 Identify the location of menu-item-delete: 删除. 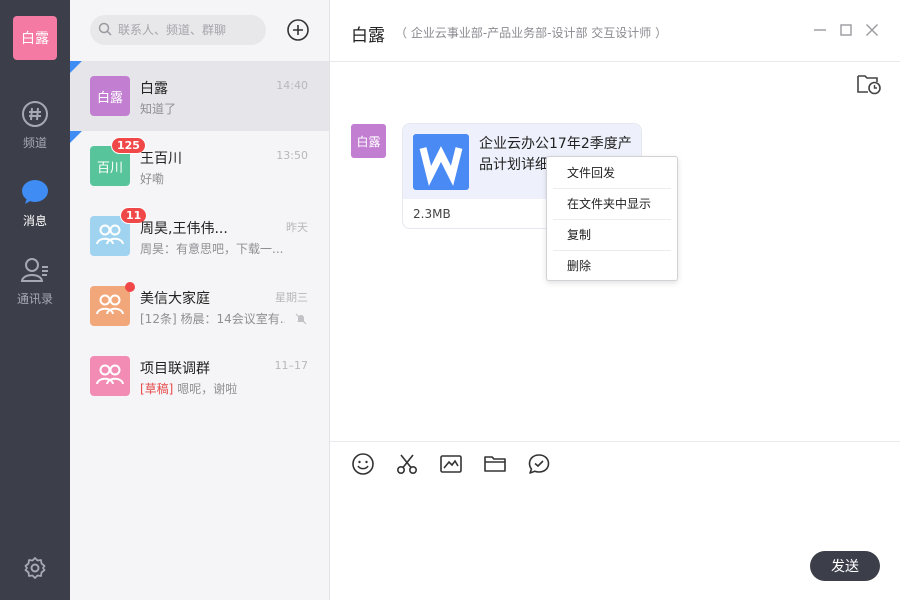
(612, 266).